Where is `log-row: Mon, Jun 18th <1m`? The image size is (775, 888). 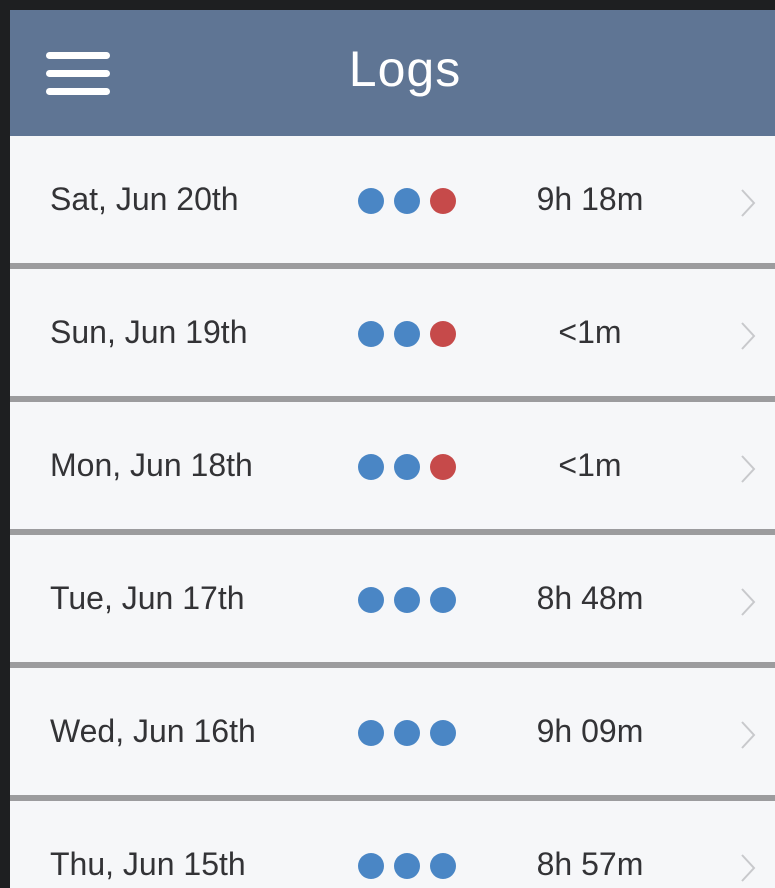 log-row: Mon, Jun 18th <1m is located at coordinates (392, 468).